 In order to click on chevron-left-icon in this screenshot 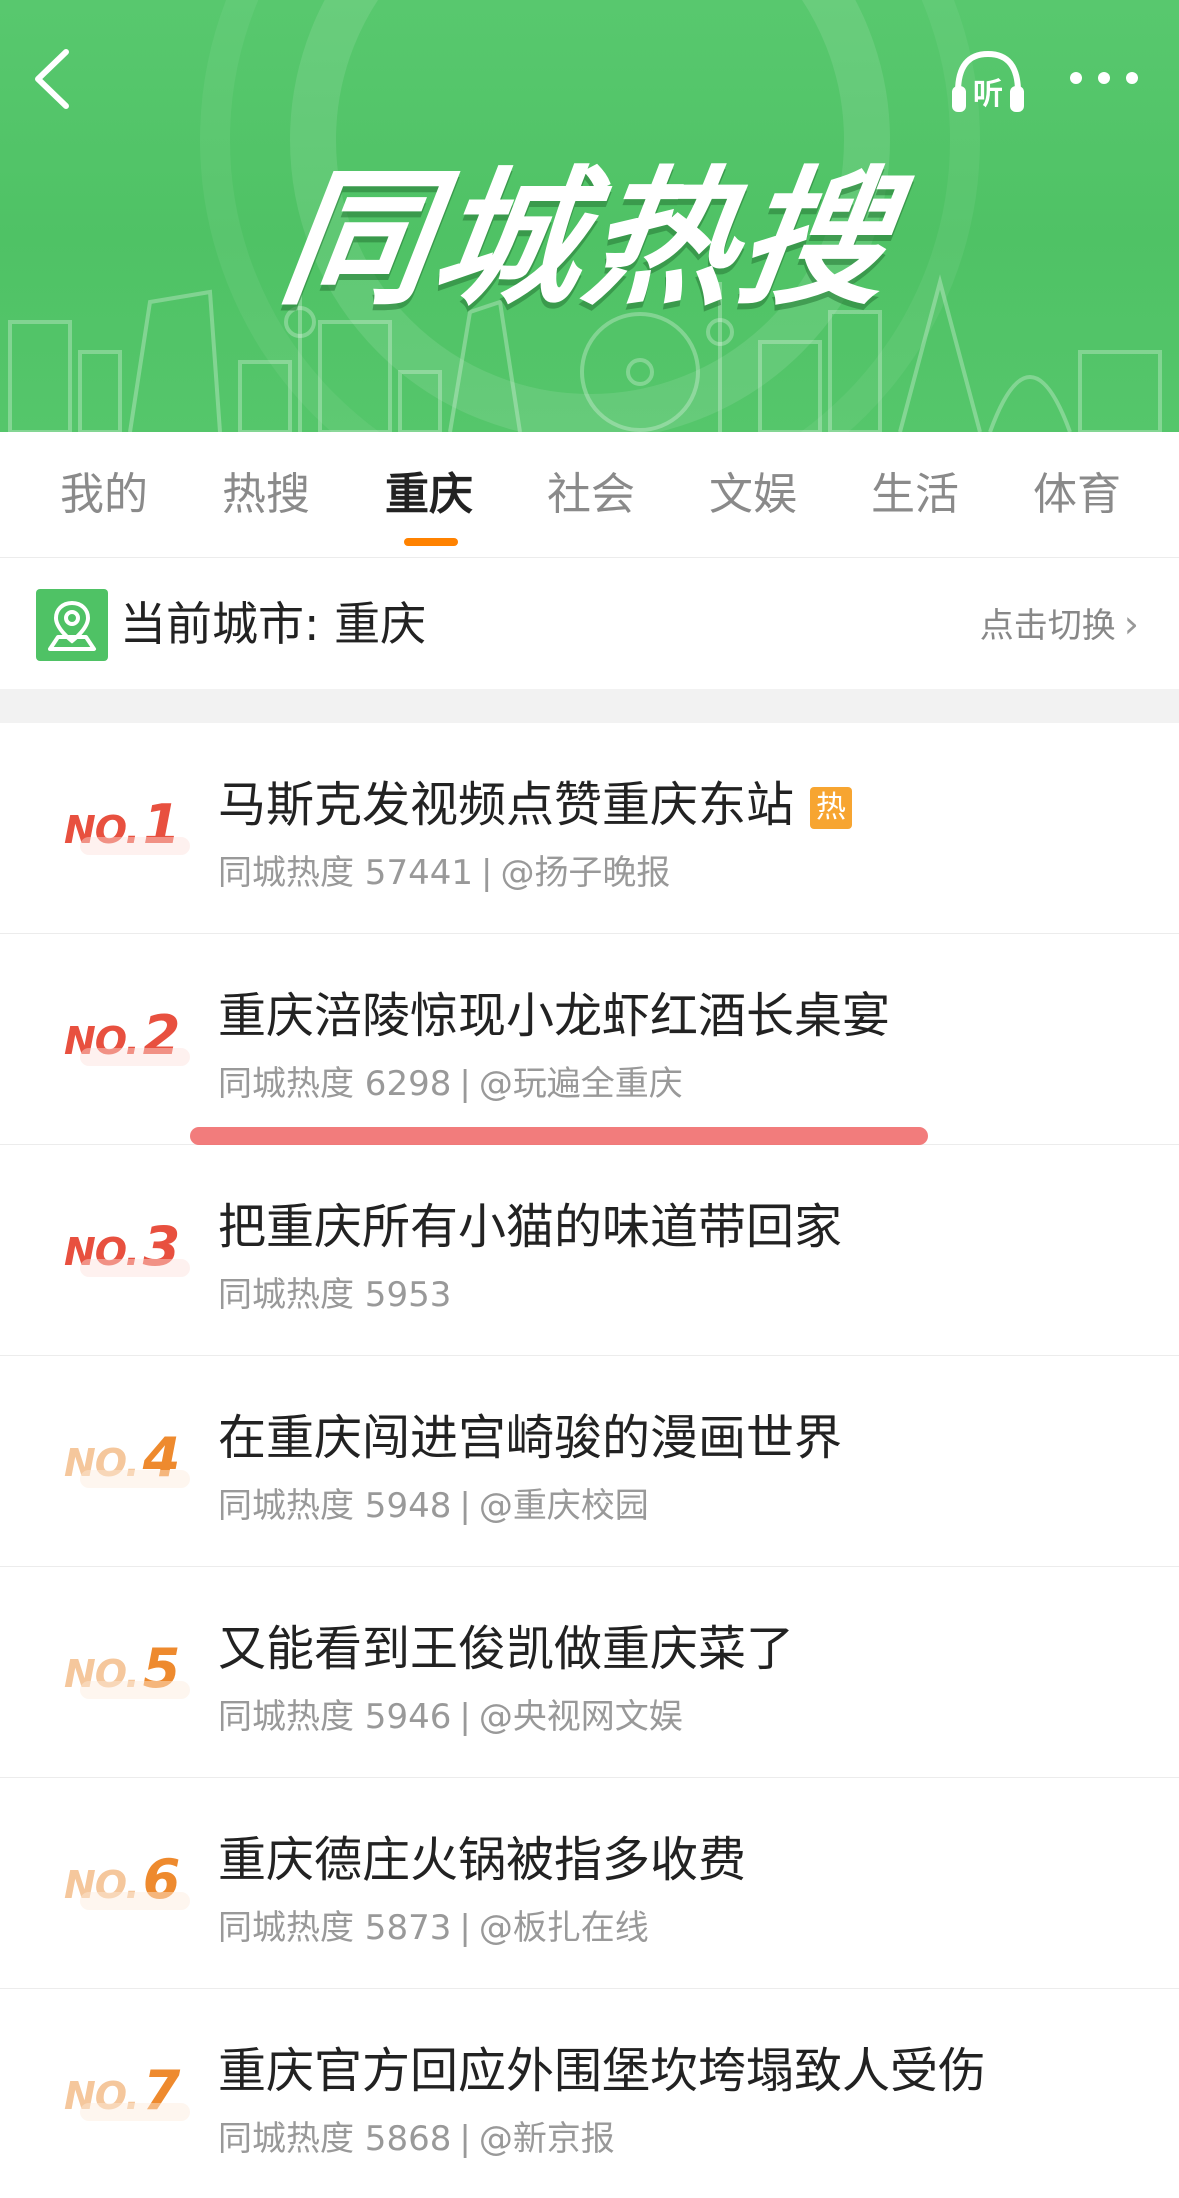, I will do `click(52, 79)`.